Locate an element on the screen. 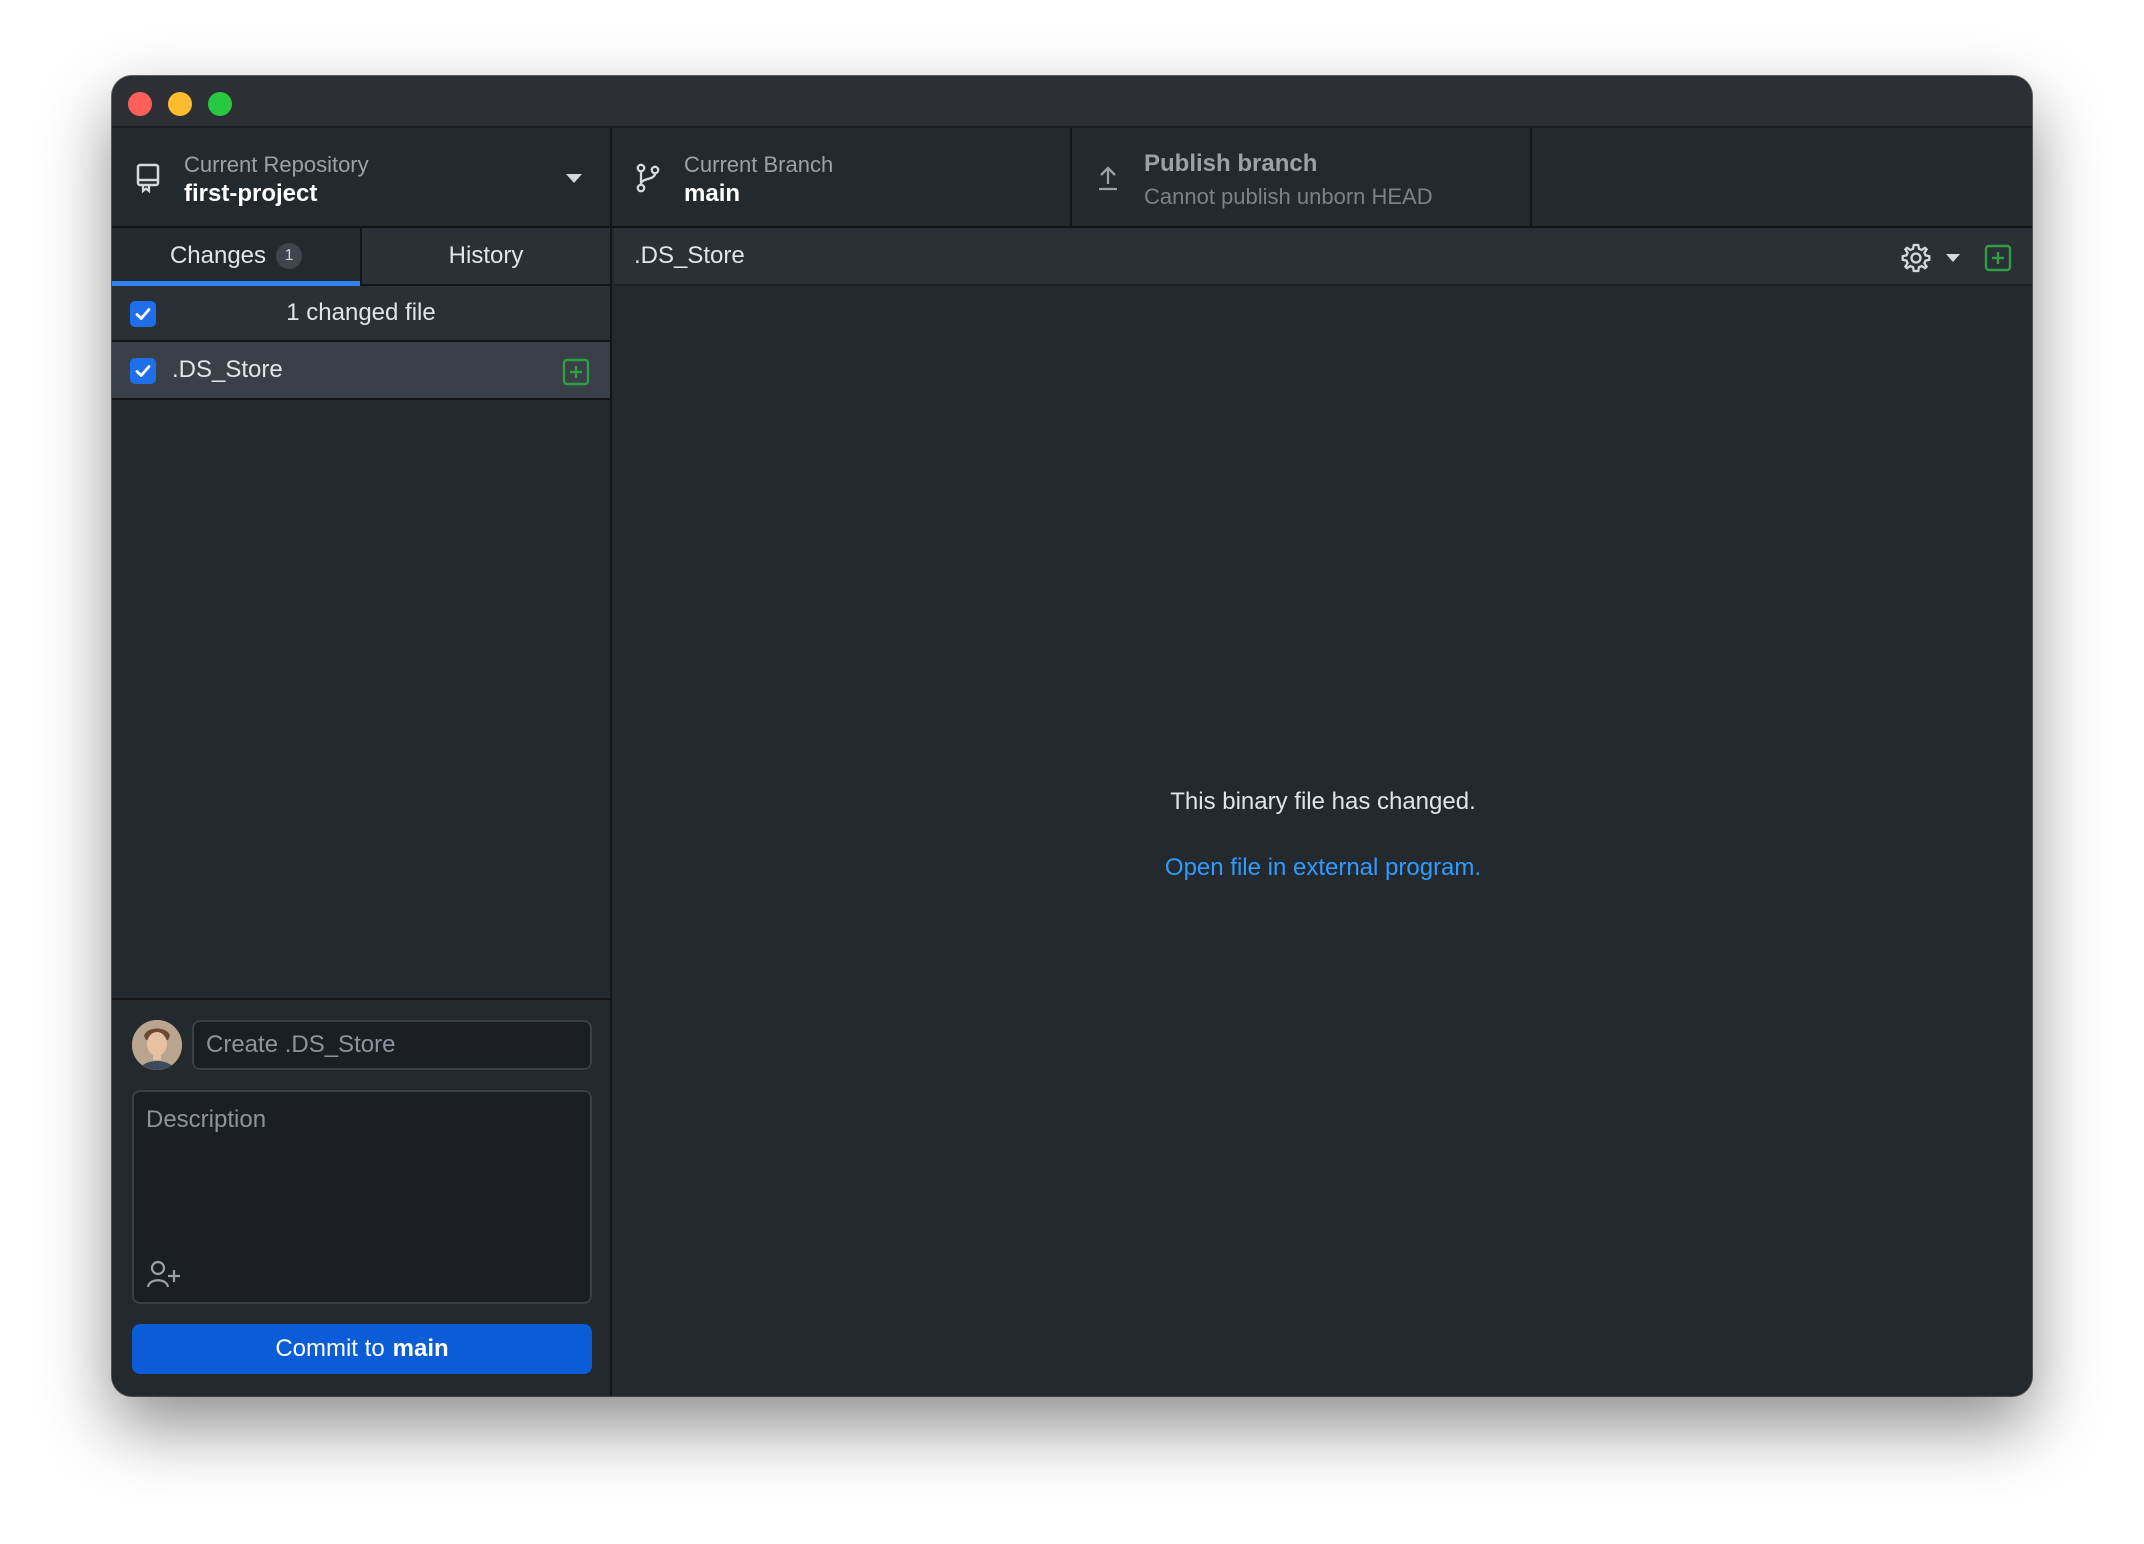  upload-arrow-icon is located at coordinates (1108, 178).